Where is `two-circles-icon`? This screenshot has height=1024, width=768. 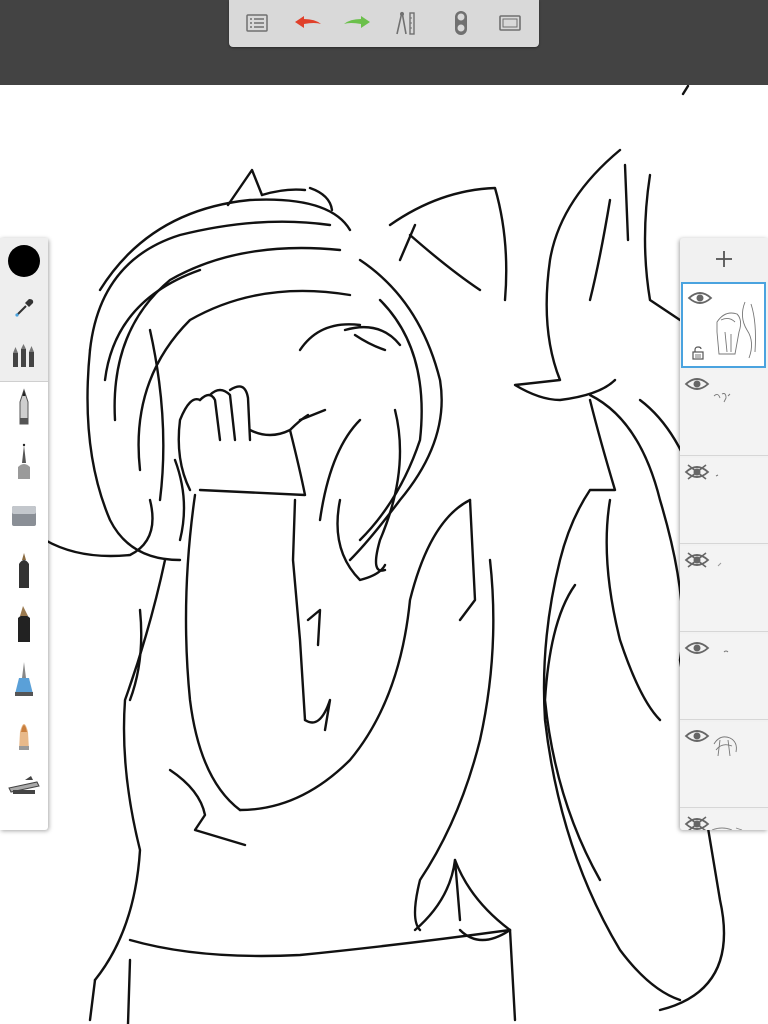 two-circles-icon is located at coordinates (461, 23).